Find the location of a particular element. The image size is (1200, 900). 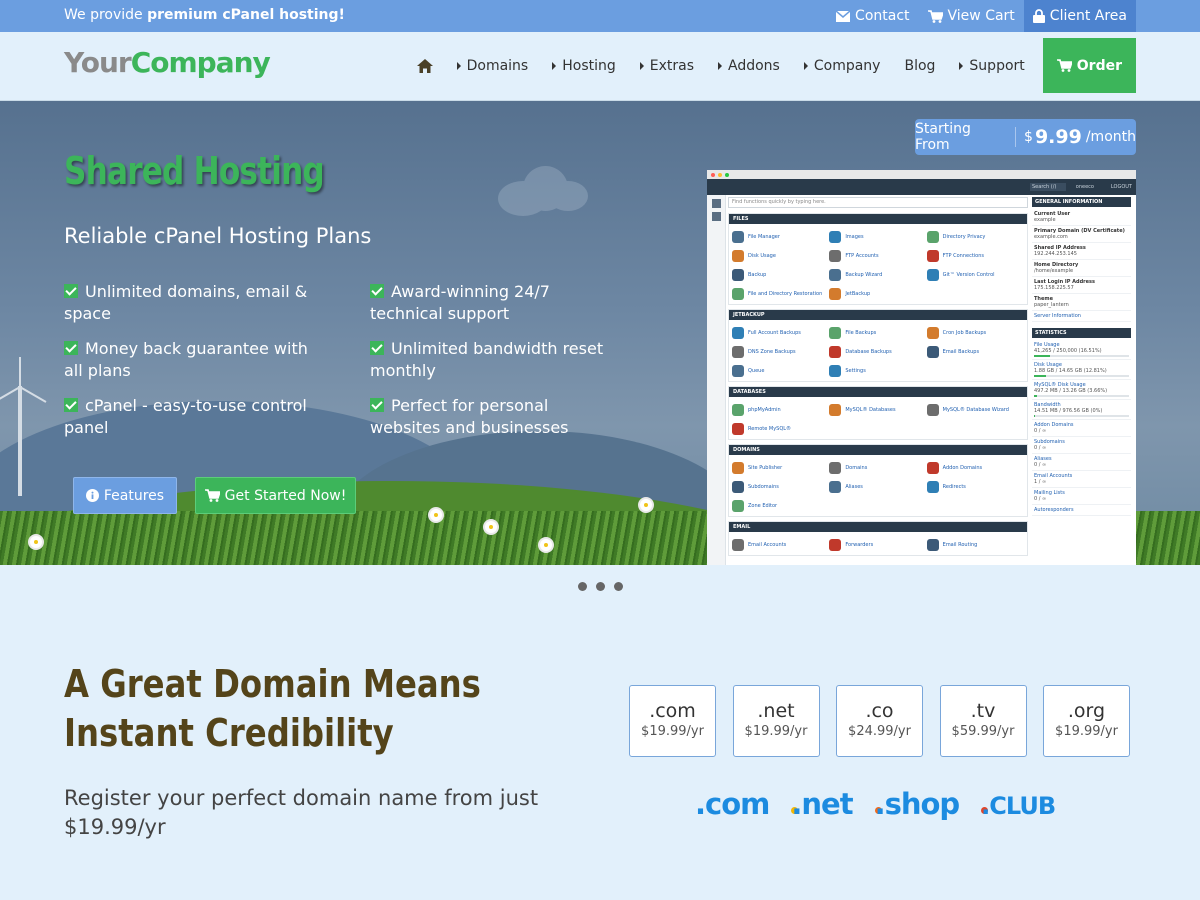

logo-part-2: Company is located at coordinates (200, 62).